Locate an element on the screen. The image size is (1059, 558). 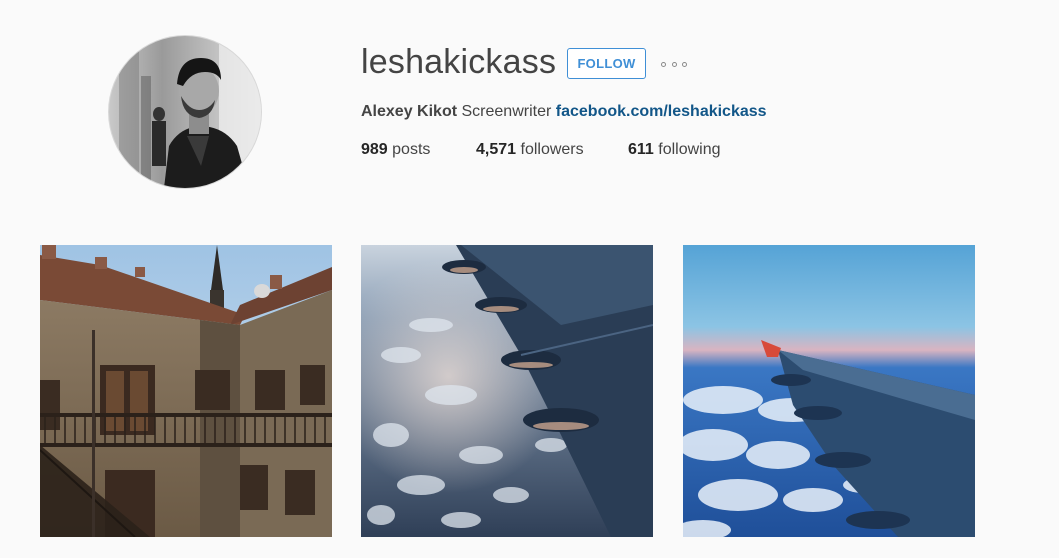
bio-text: Screenwriter is located at coordinates (506, 111).